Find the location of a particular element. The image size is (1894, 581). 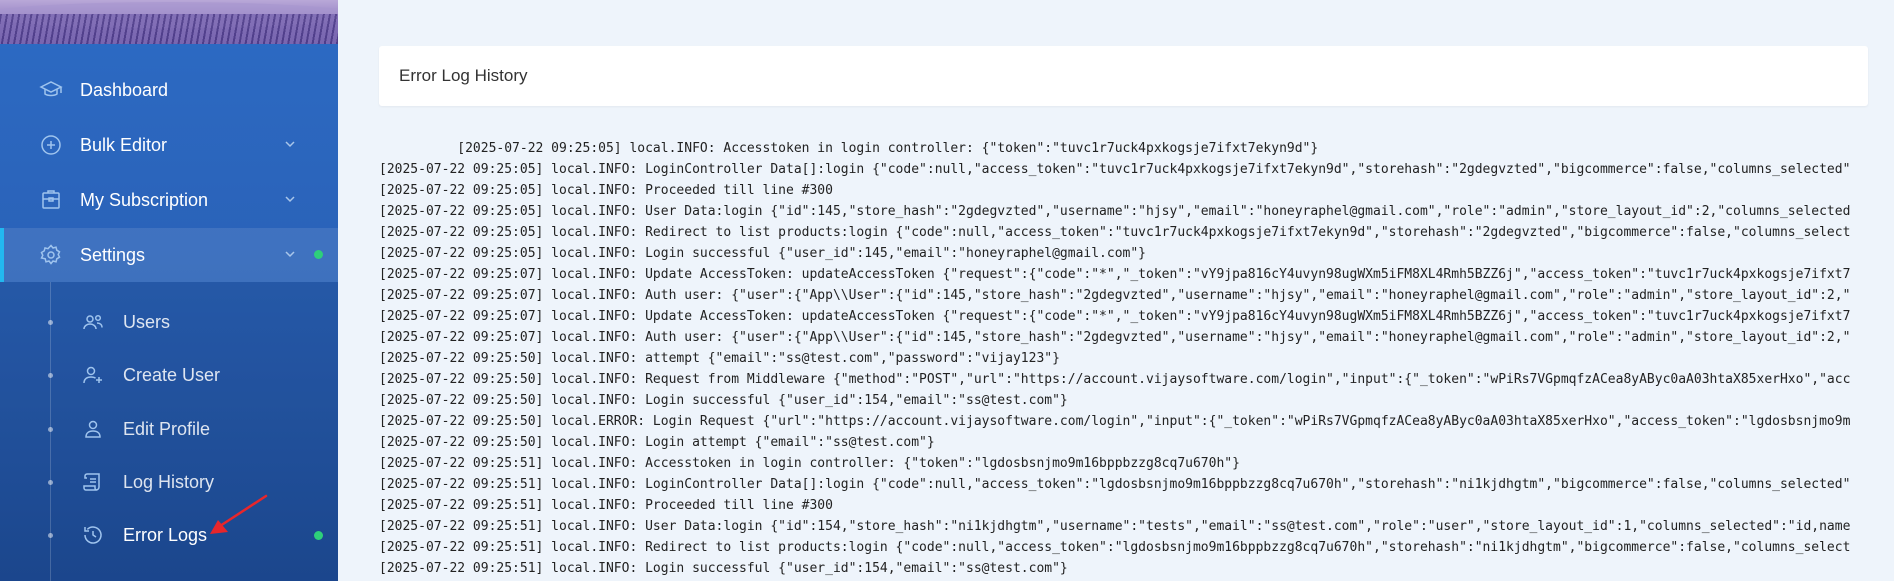

sidebar-subitem-label: Users is located at coordinates (147, 321).